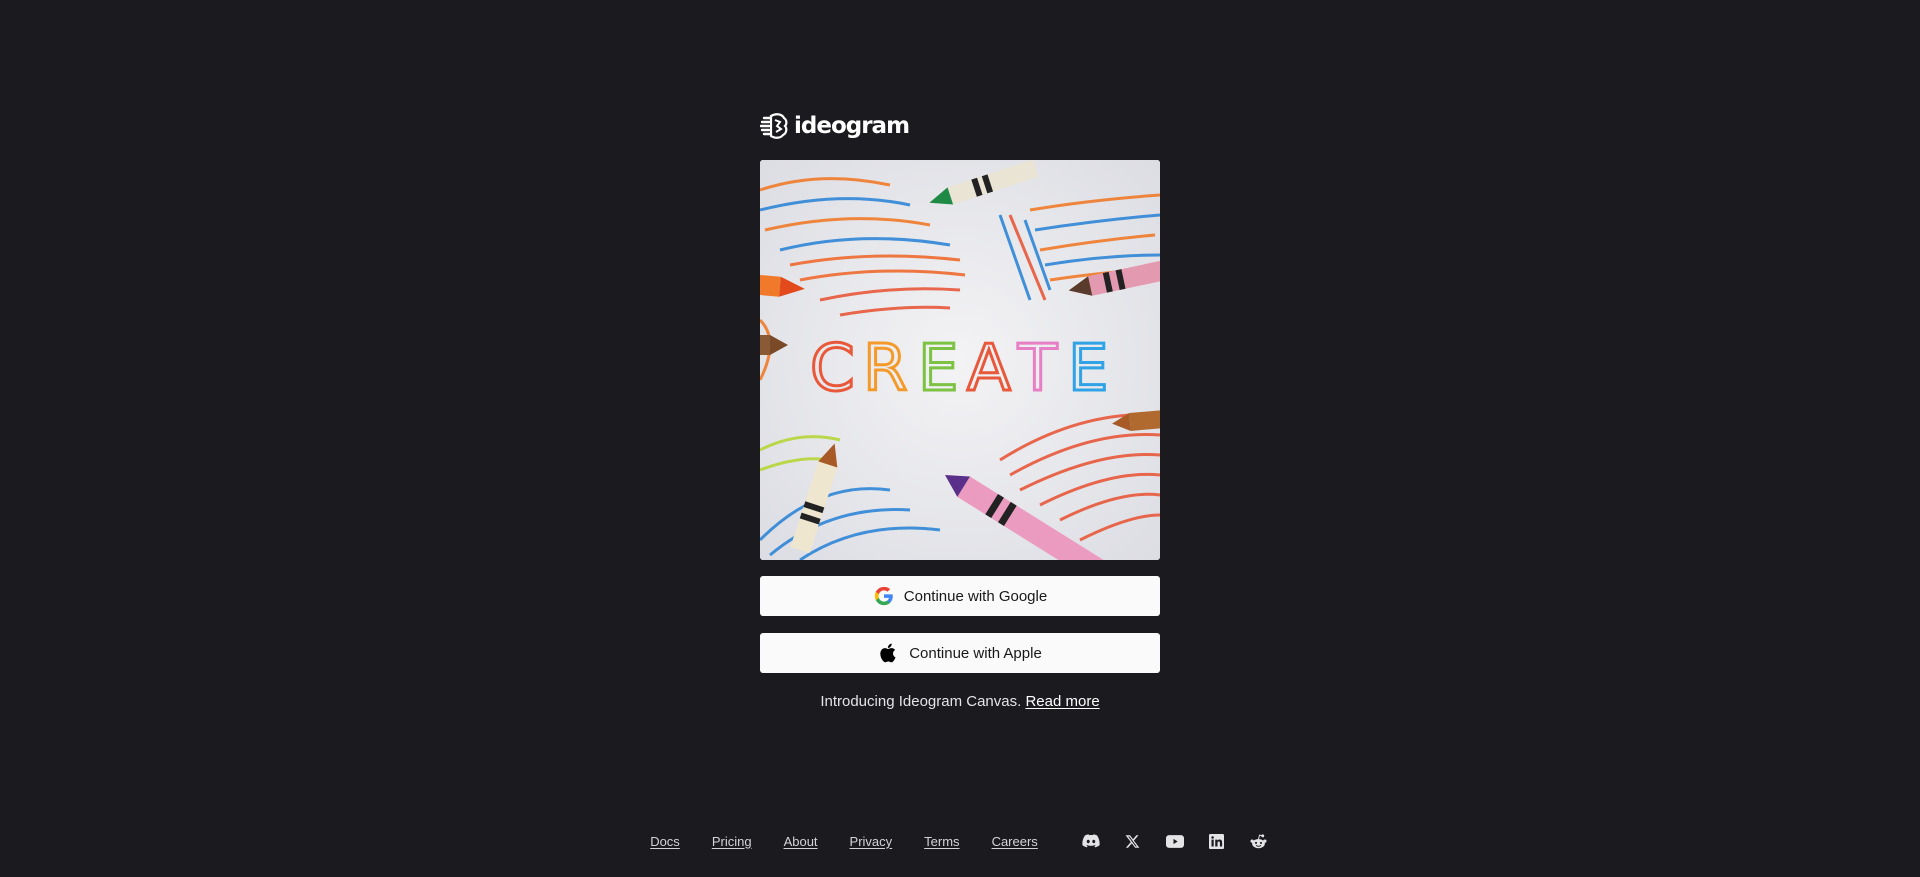 The width and height of the screenshot is (1920, 877). Describe the element at coordinates (1015, 841) in the screenshot. I see `footer-link-careers: Careers` at that location.